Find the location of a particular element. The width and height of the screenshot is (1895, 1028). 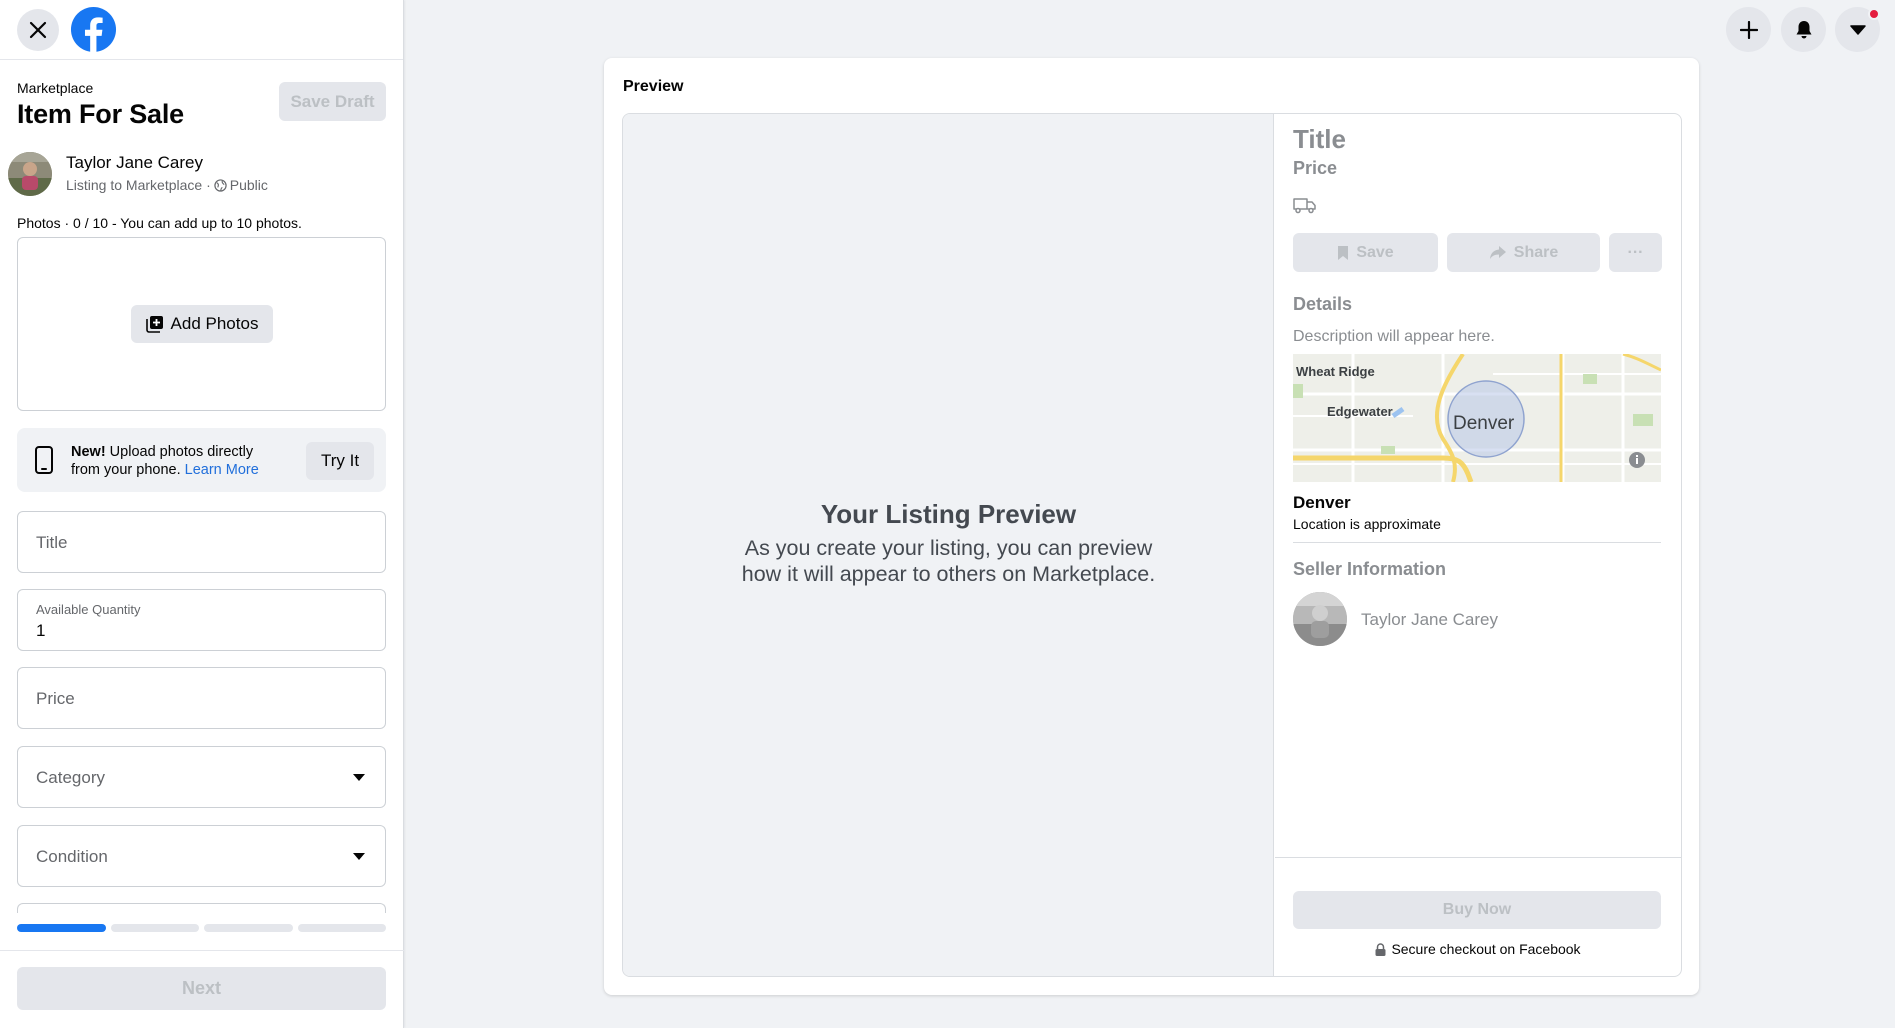

add-photos-label: Add Photos is located at coordinates (214, 323).